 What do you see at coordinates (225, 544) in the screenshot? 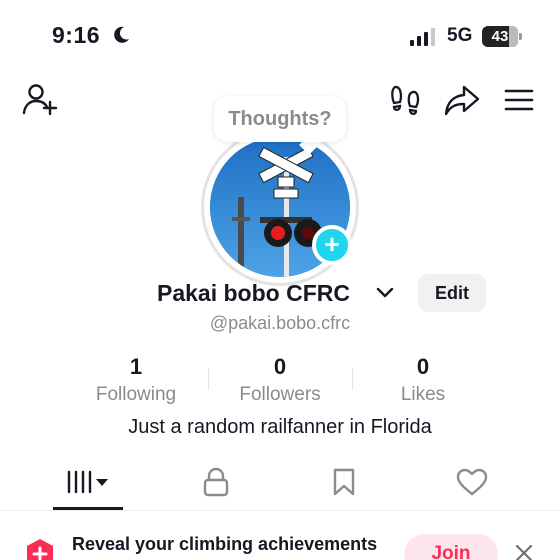
I see `banner-text: Reveal your climbing achievements` at bounding box center [225, 544].